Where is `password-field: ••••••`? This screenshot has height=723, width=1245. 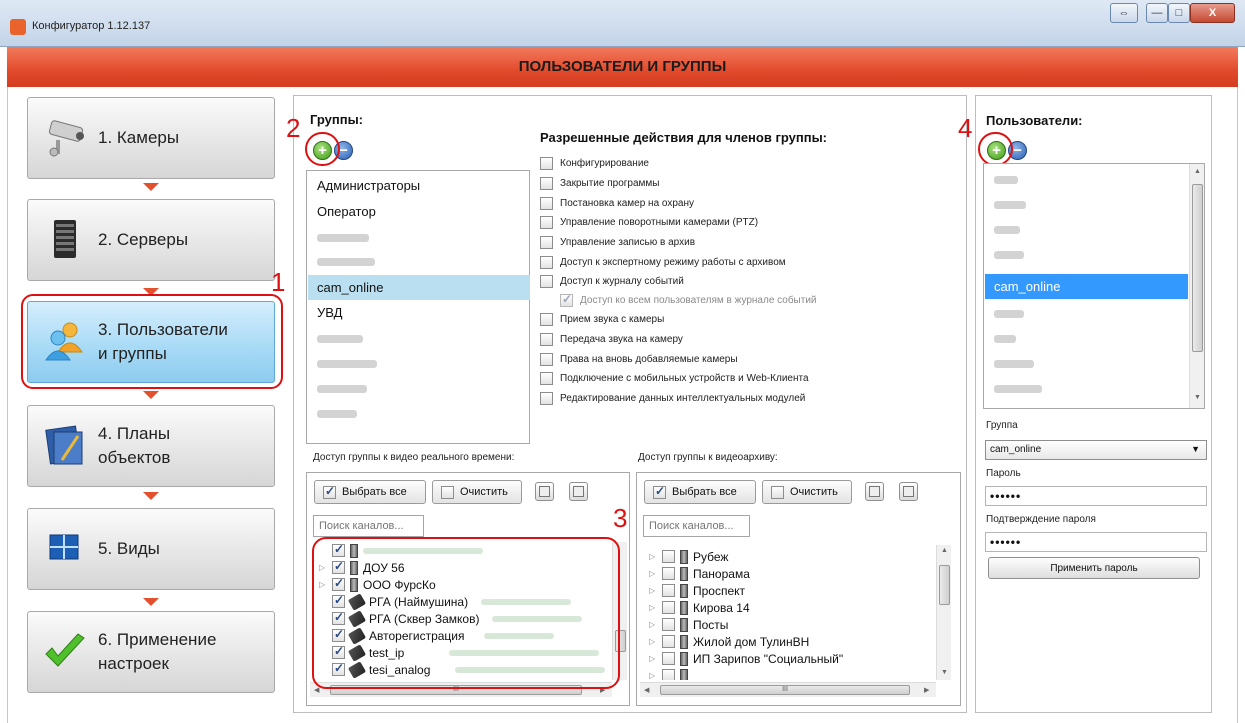 password-field: •••••• is located at coordinates (1096, 496).